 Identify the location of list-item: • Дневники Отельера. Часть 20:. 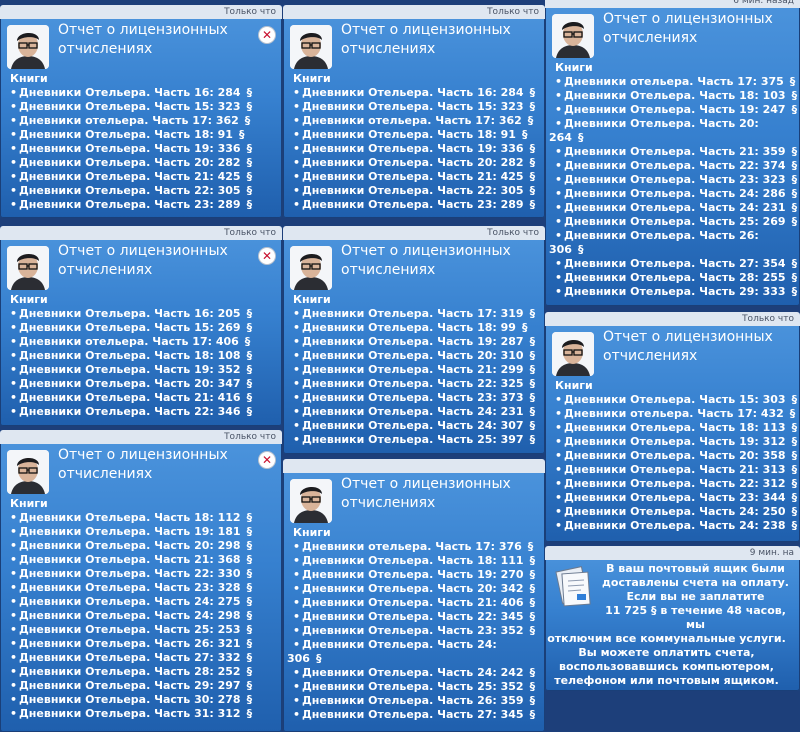
(676, 124).